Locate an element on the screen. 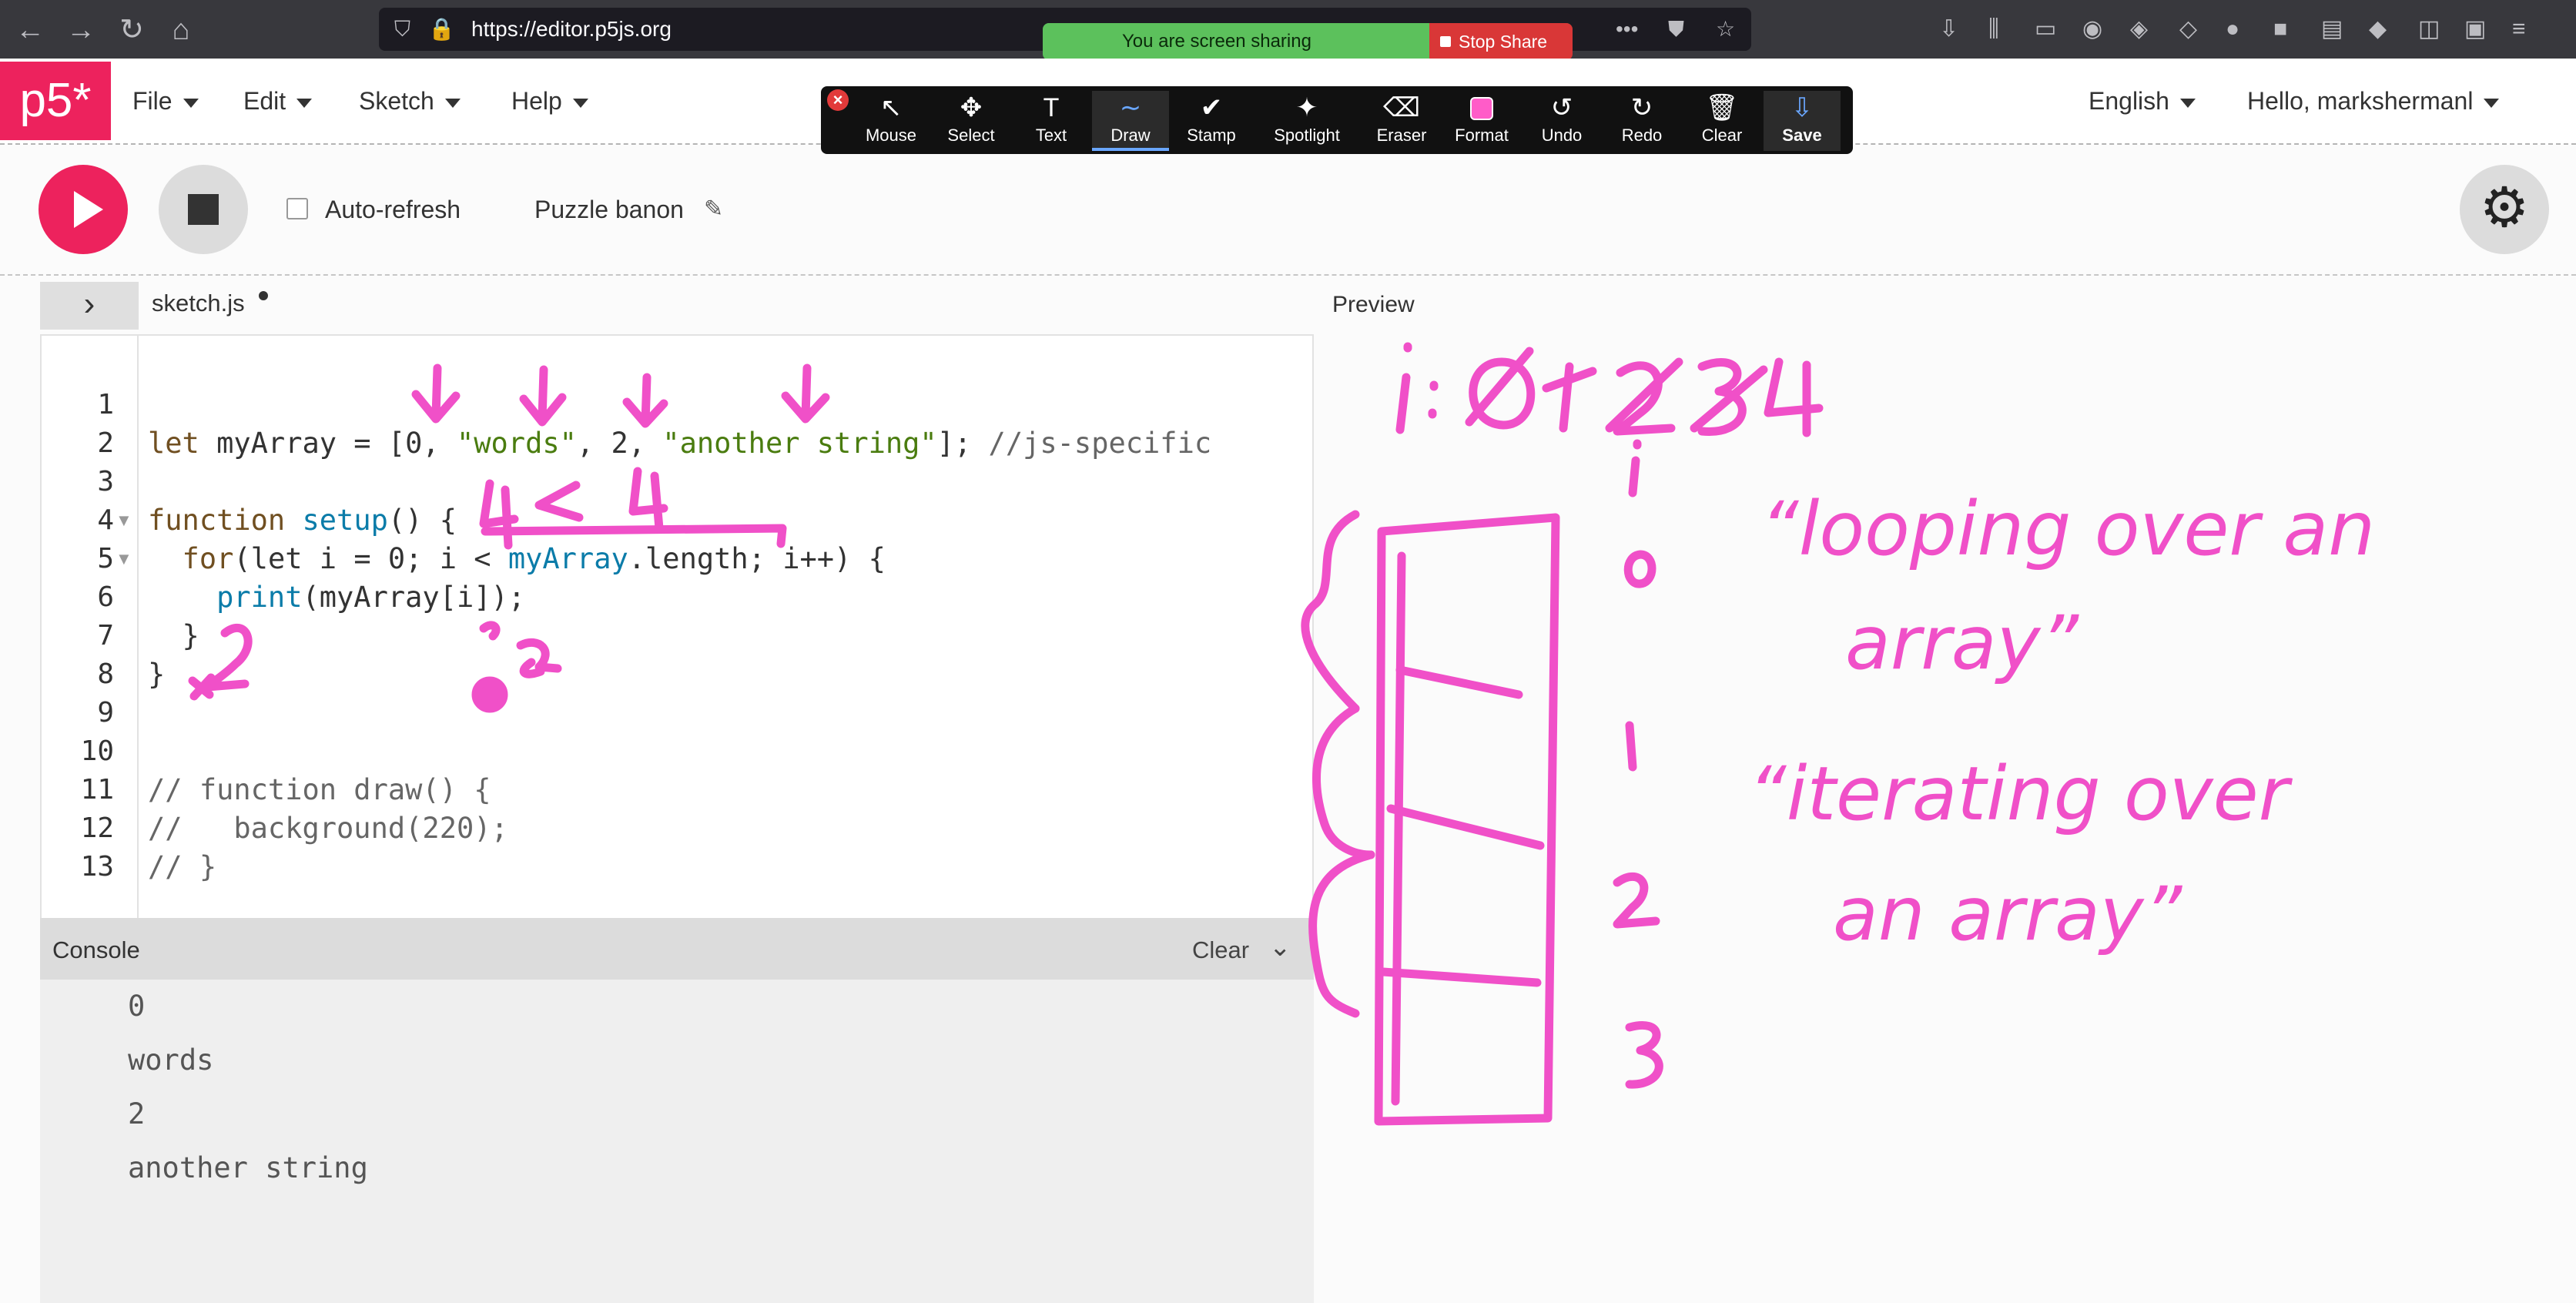 The height and width of the screenshot is (1303, 2576). p5-logo: p5* is located at coordinates (55, 101).